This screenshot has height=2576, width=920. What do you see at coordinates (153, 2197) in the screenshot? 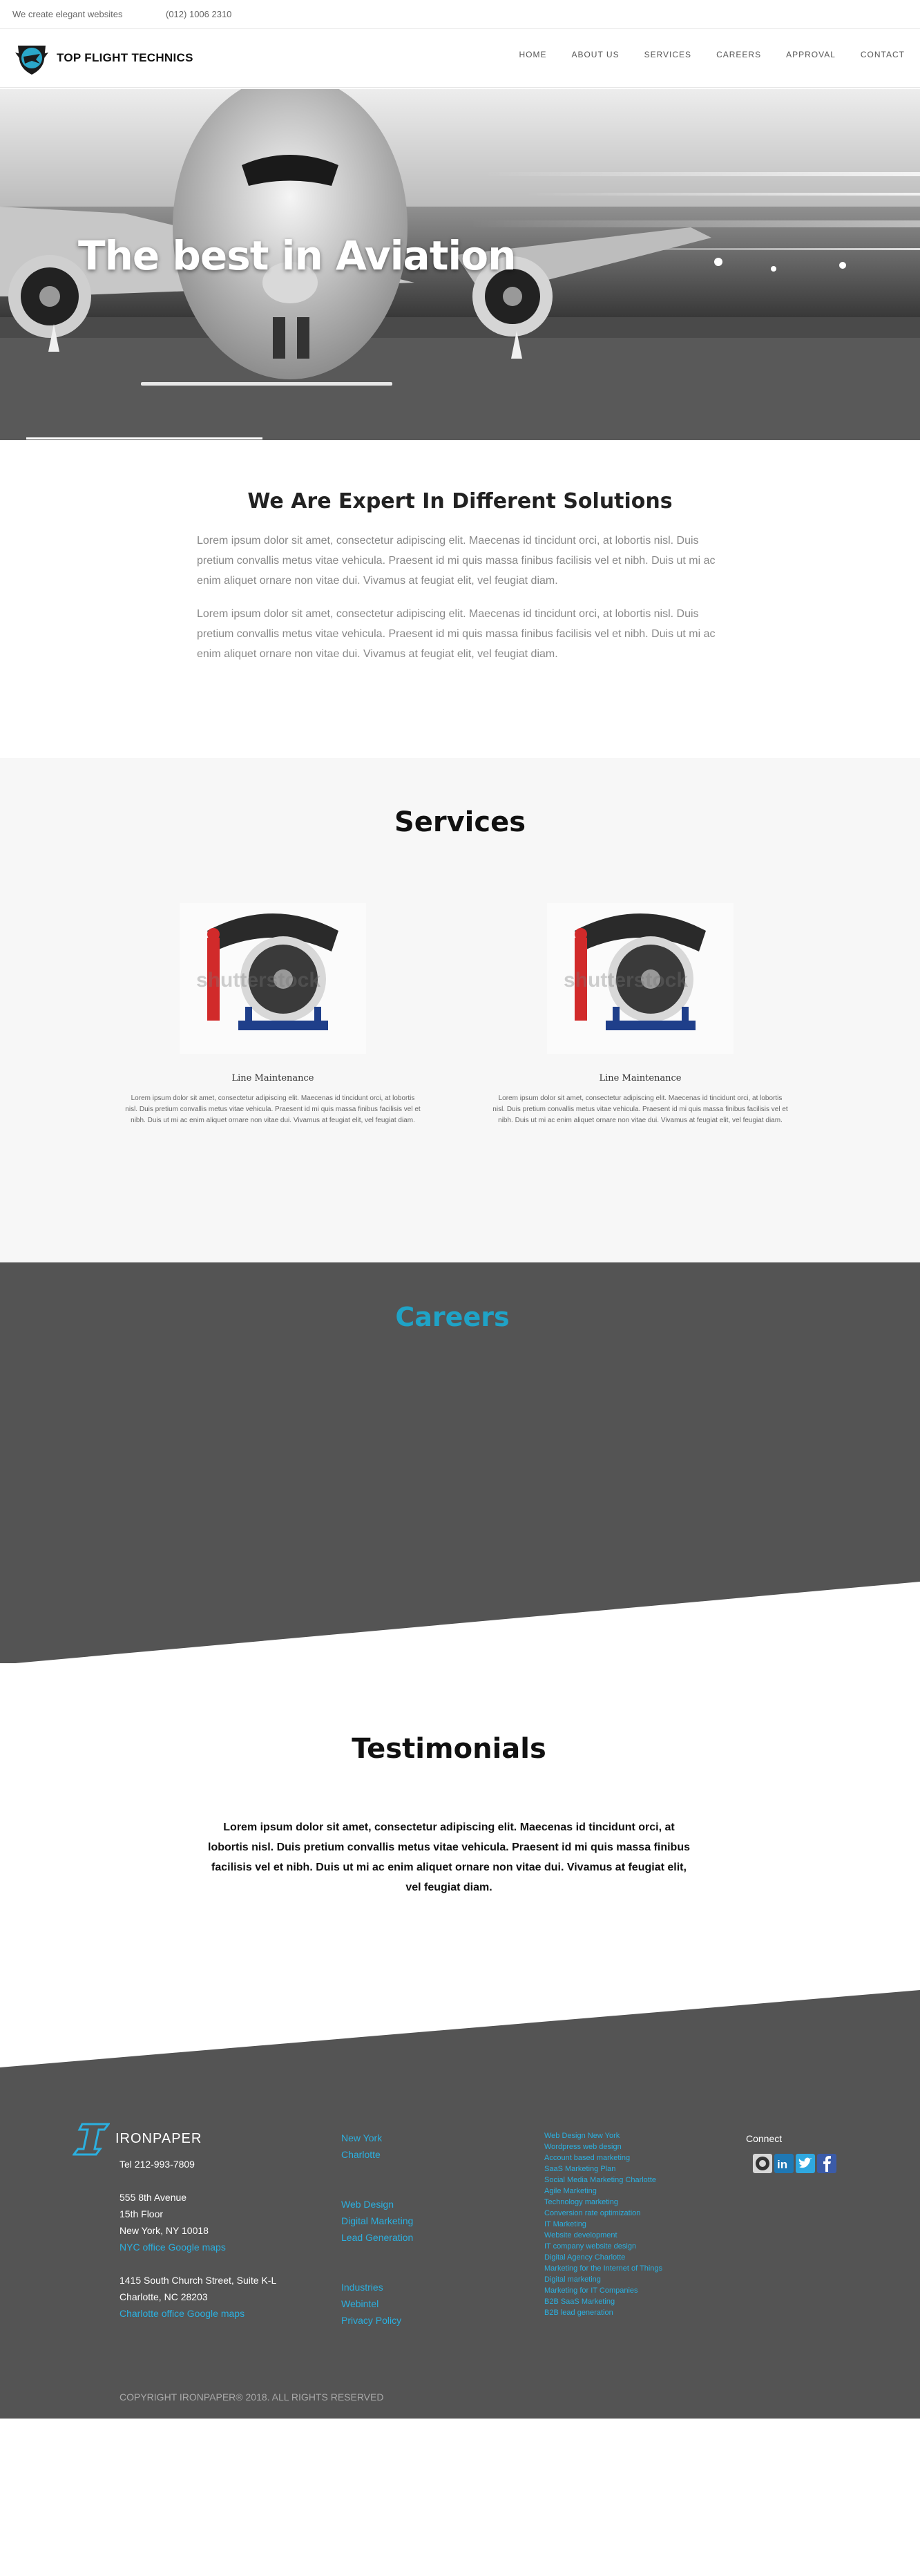
I see `footer-ny-line-1: 555 8th Avenue` at bounding box center [153, 2197].